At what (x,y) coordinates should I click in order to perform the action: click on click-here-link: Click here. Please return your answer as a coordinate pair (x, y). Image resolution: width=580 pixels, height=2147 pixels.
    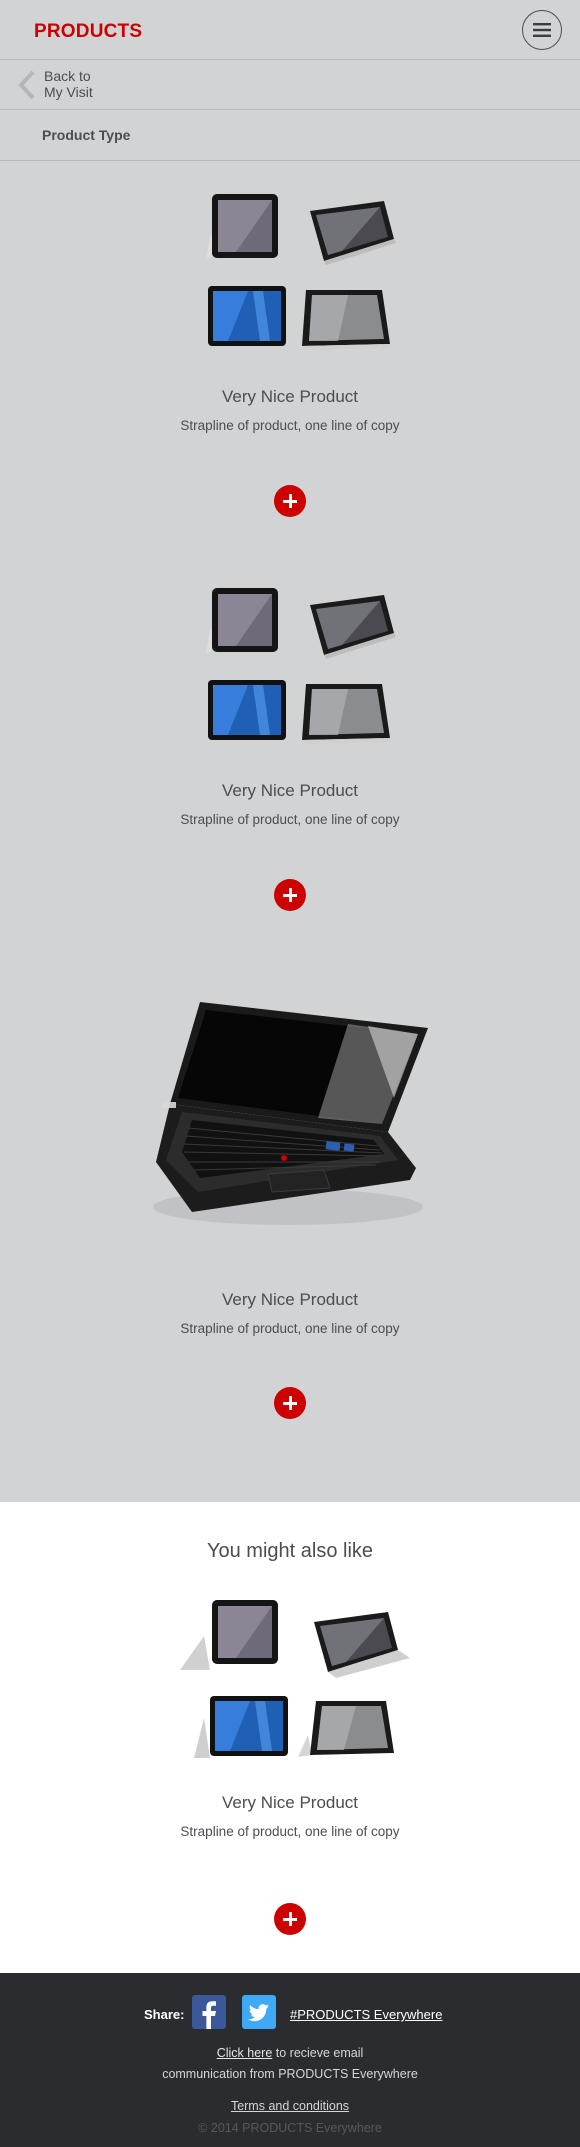
    Looking at the image, I should click on (245, 2053).